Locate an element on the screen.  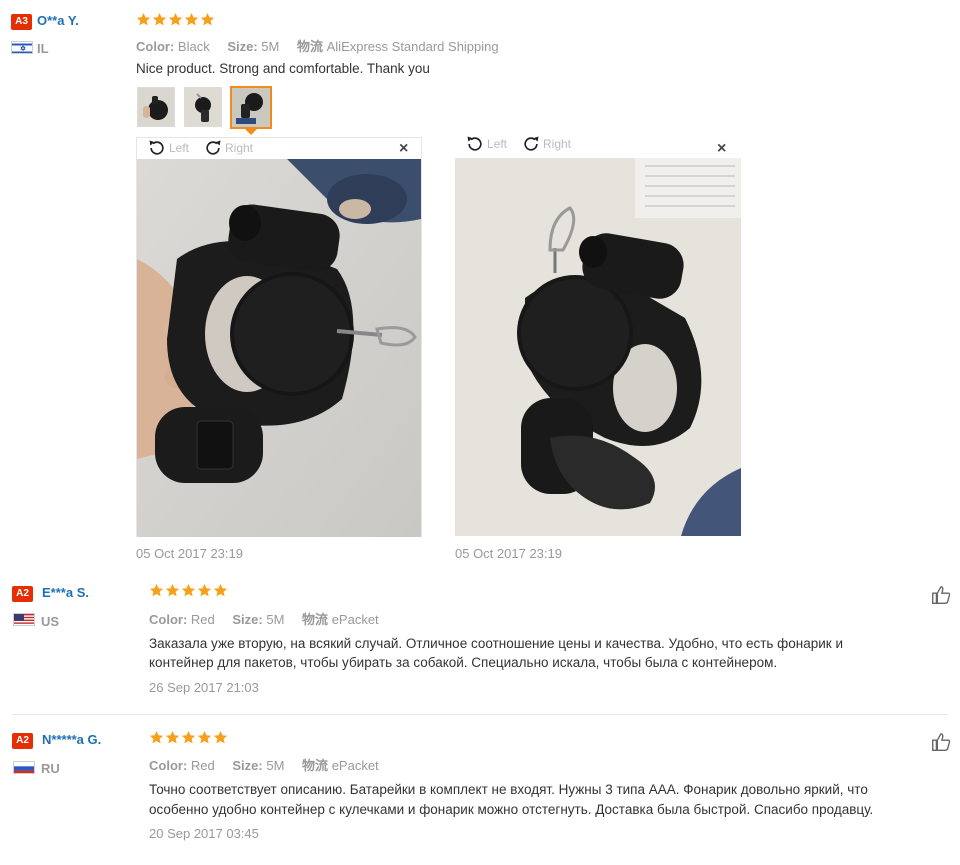
buyer-country: RU is located at coordinates (50, 768).